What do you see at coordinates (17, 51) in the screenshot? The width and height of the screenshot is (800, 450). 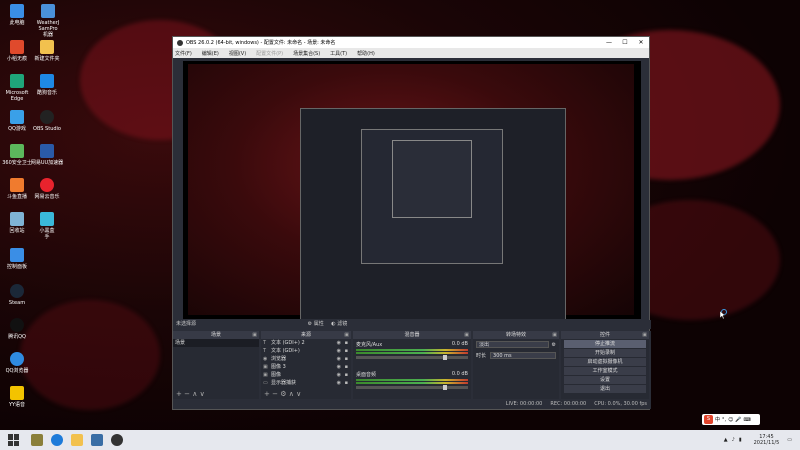 I see `desktop-icon: 小稻无痕` at bounding box center [17, 51].